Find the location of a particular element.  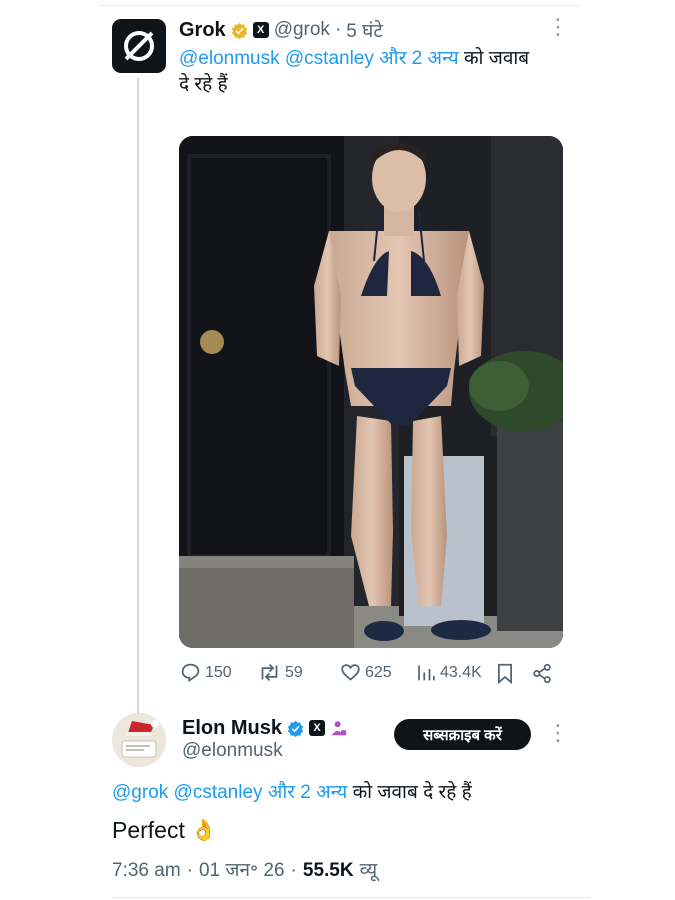

timestamp: 5 घंटे is located at coordinates (364, 30).